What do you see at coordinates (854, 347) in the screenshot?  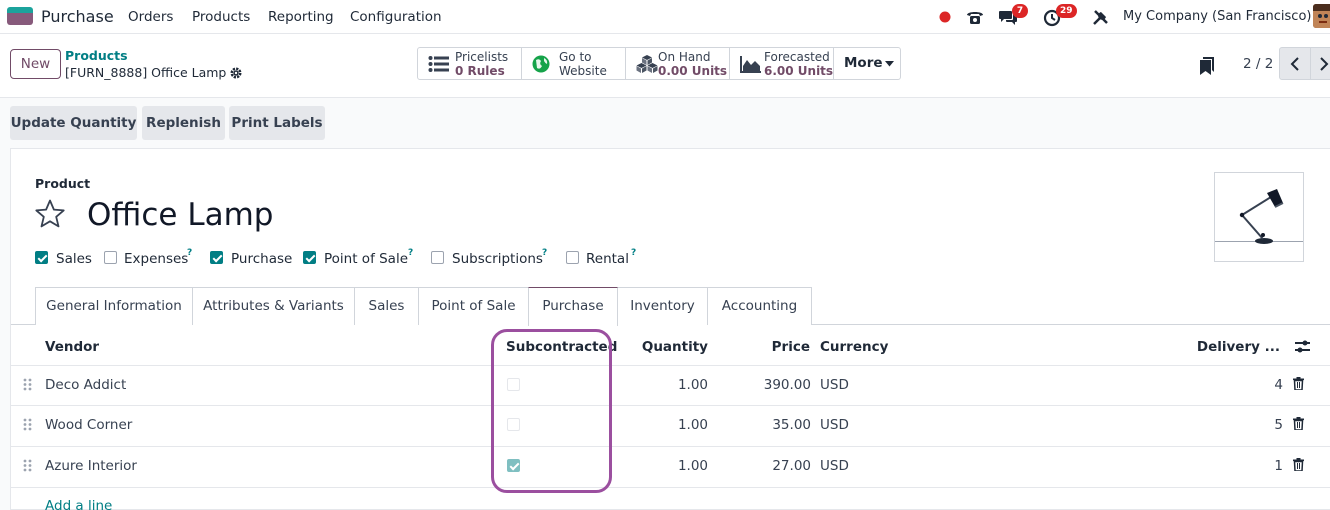 I see `column-currency: Currency` at bounding box center [854, 347].